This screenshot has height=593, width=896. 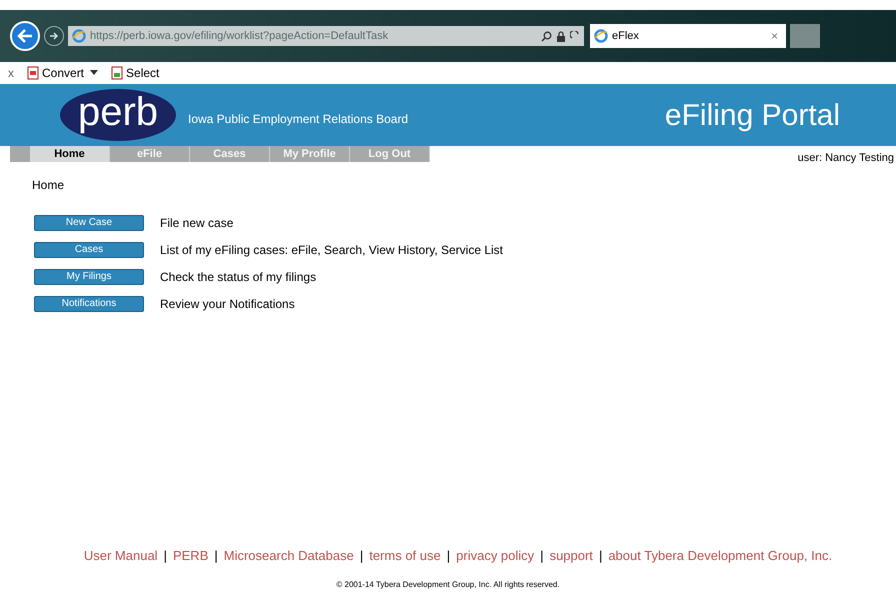 I want to click on action-description: File new case, so click(x=197, y=223).